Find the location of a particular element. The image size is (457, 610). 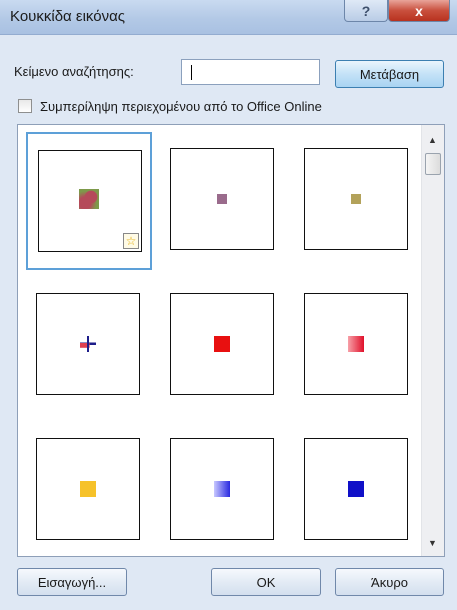

vertical-scrollbar: ▲ ▼ is located at coordinates (432, 340).